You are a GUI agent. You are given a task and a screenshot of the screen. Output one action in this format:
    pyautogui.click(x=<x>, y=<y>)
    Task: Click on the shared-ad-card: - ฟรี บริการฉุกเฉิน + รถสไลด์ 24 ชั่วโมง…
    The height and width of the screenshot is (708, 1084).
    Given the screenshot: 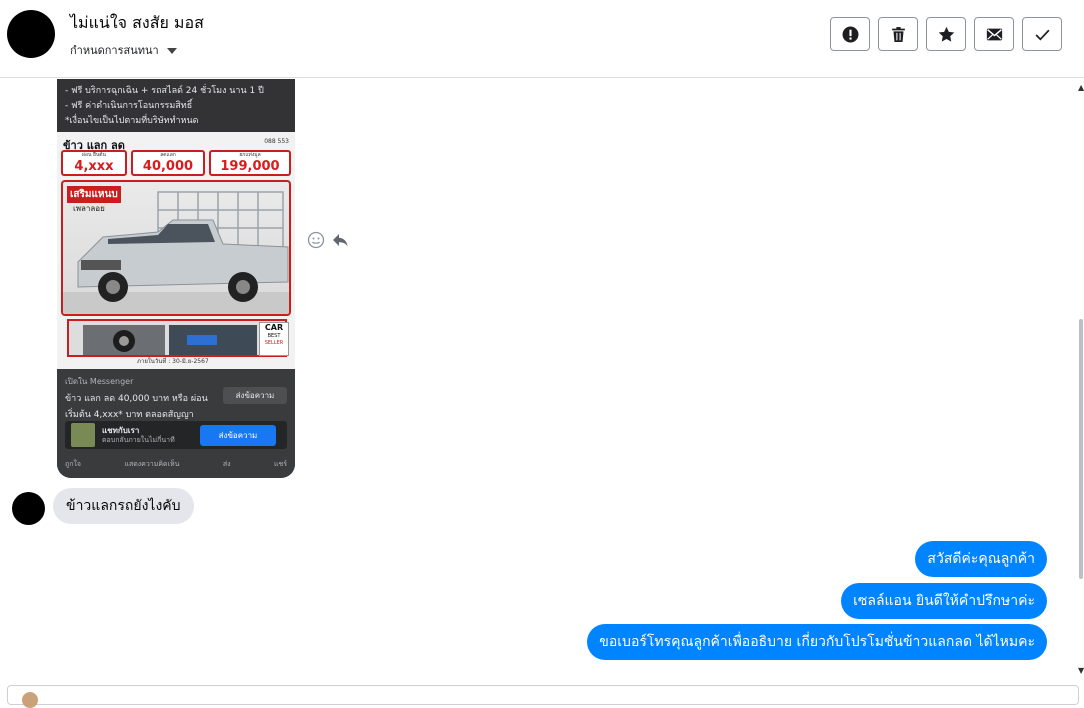 What is the action you would take?
    pyautogui.click(x=176, y=278)
    